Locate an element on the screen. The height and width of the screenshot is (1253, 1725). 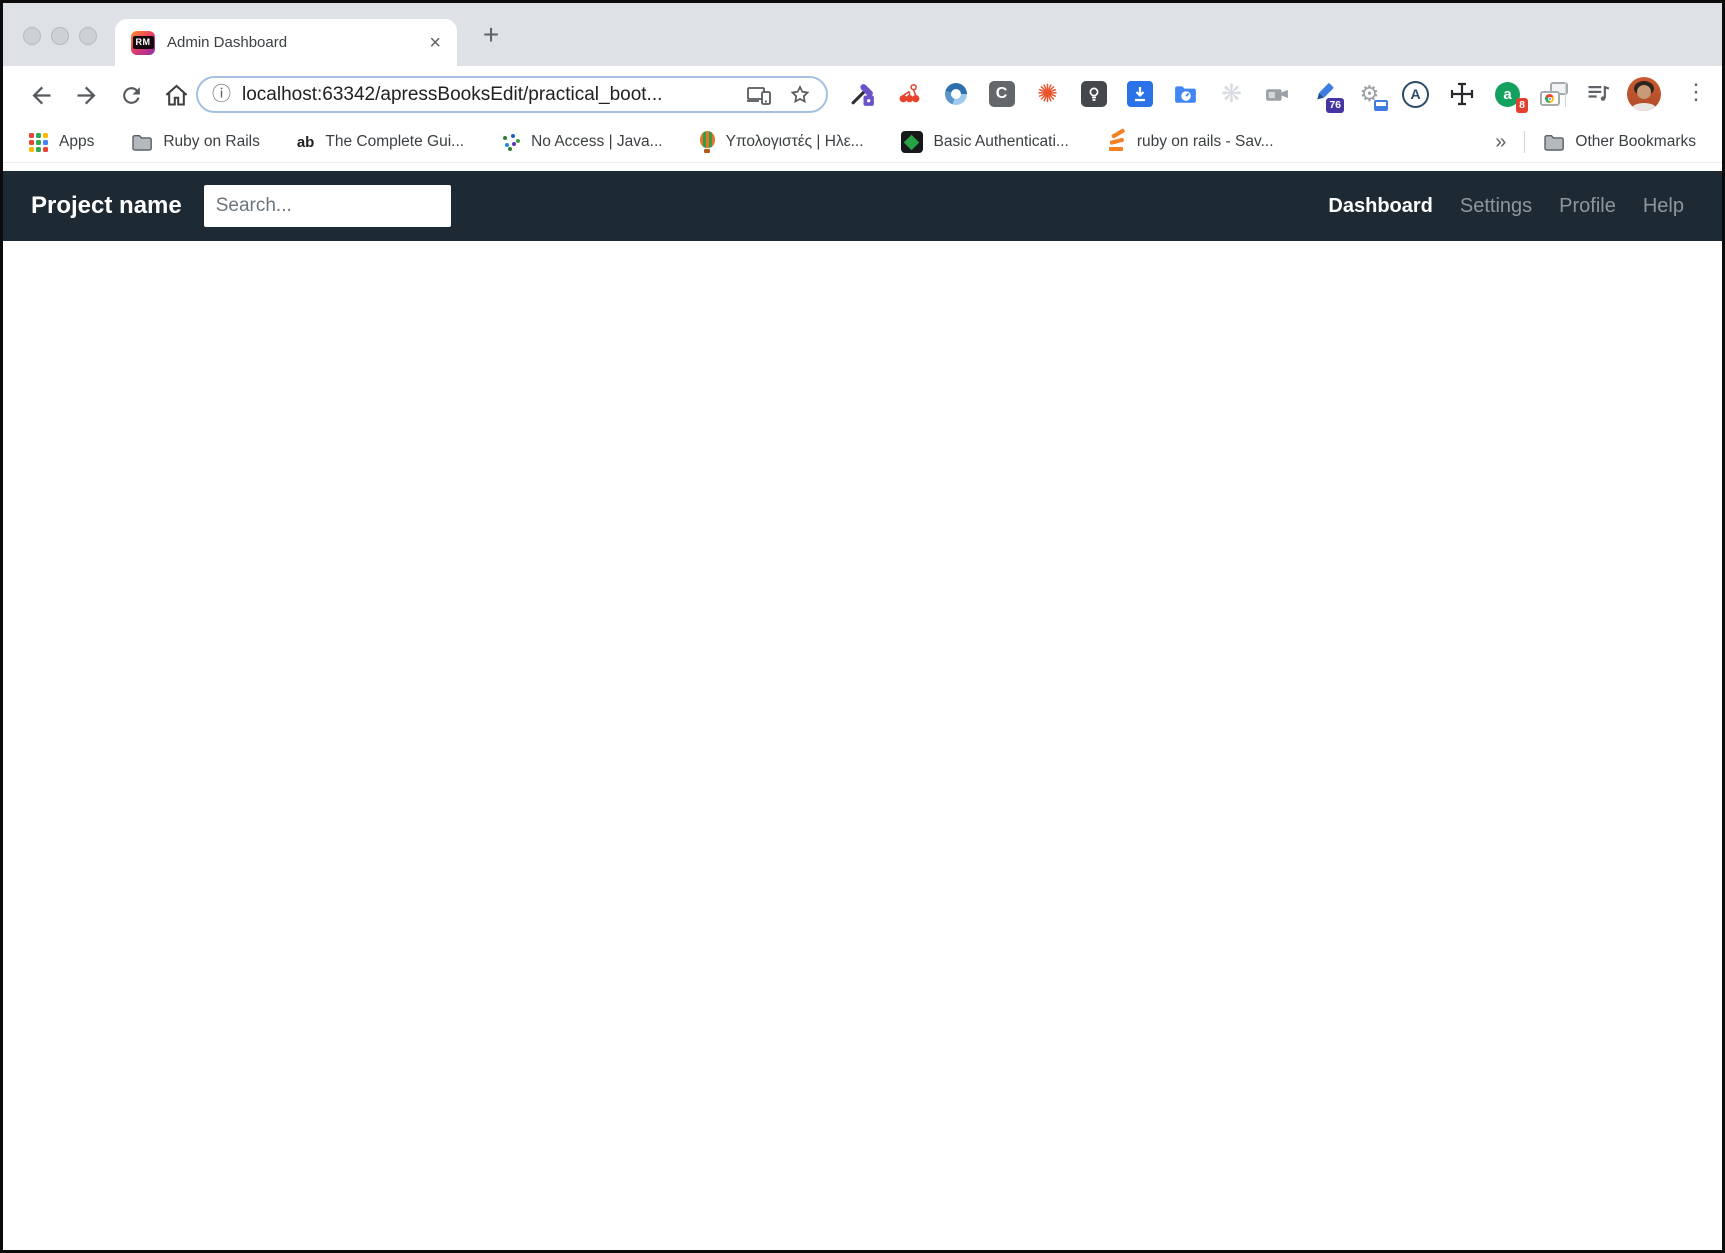
apps-grid-icon is located at coordinates (38, 142).